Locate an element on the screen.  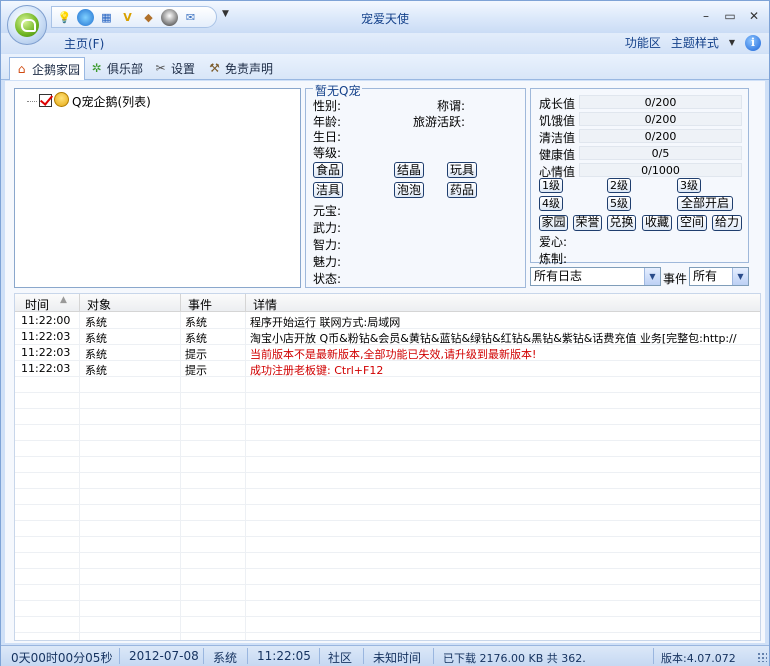
cell-detail: 当前版本不是最新版本,全部功能已失效,请升级到最新版本! is located at coordinates (393, 354).